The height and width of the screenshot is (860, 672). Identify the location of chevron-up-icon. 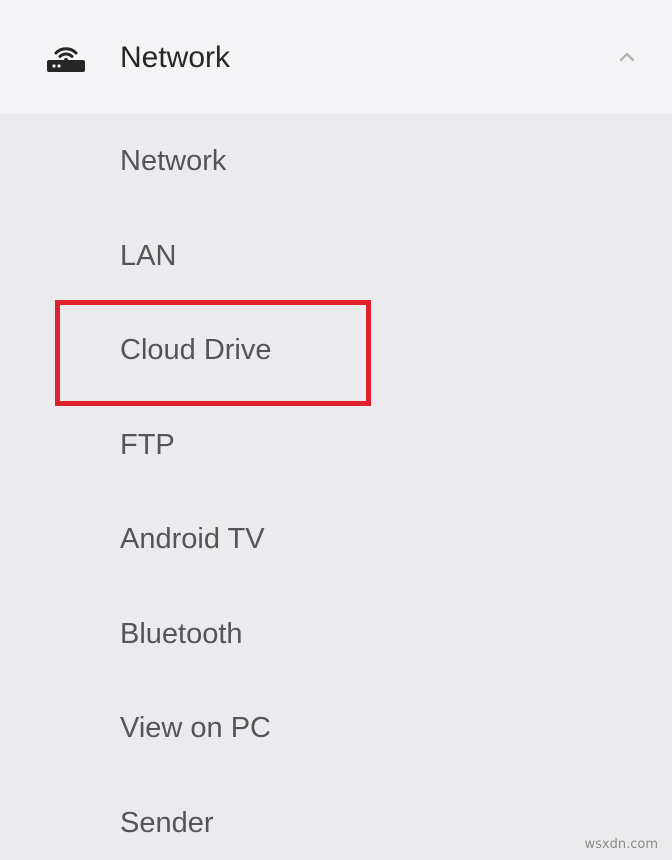
(627, 57).